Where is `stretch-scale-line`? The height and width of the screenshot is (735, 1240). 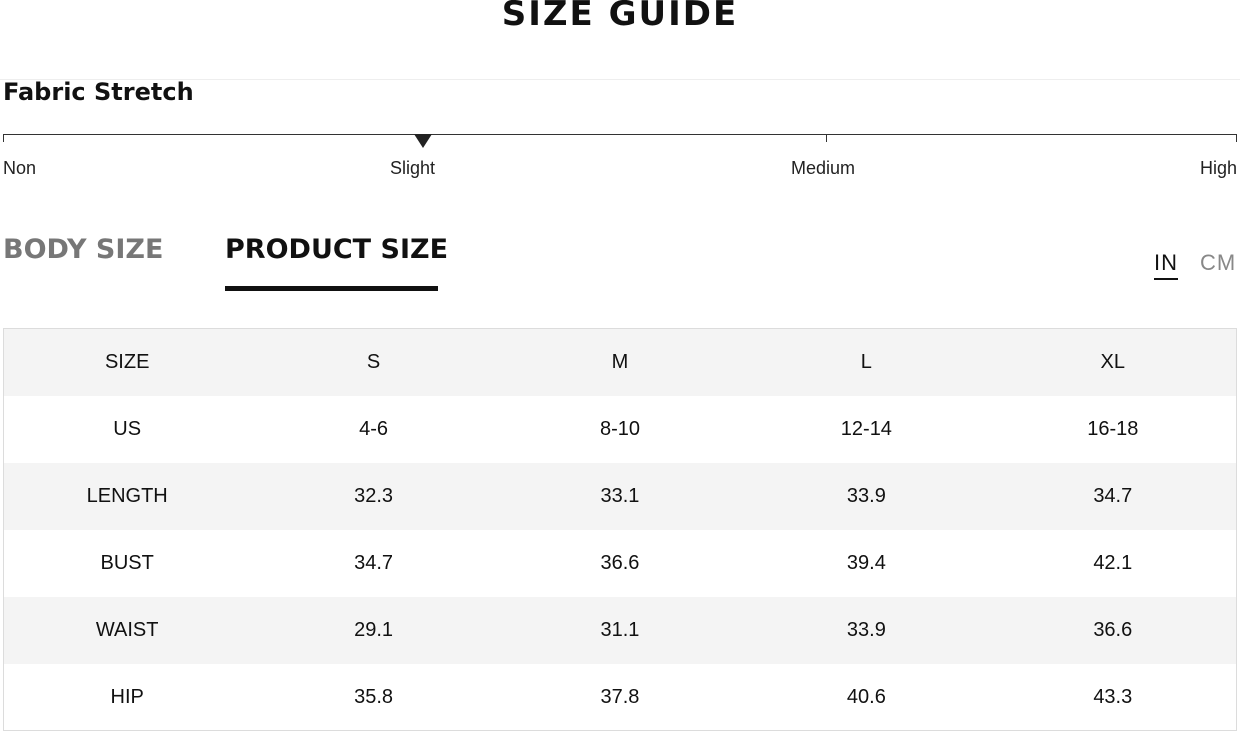
stretch-scale-line is located at coordinates (620, 134).